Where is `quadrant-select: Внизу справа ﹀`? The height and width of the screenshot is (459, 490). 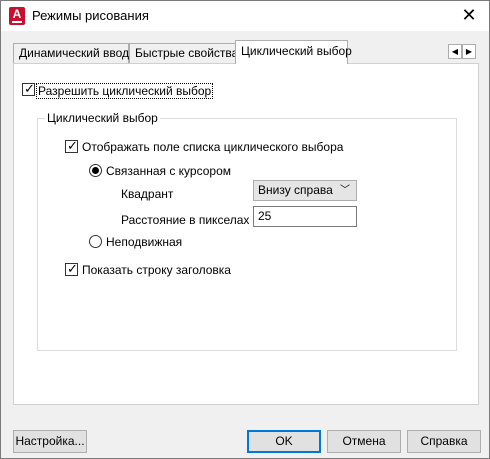 quadrant-select: Внизу справа ﹀ is located at coordinates (305, 190).